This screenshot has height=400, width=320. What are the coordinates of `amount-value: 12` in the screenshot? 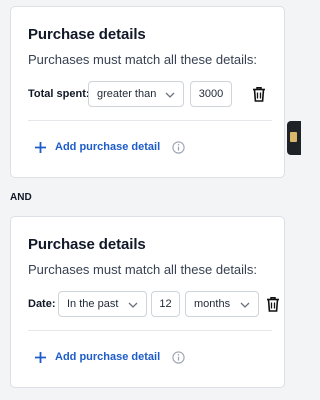 It's located at (165, 304).